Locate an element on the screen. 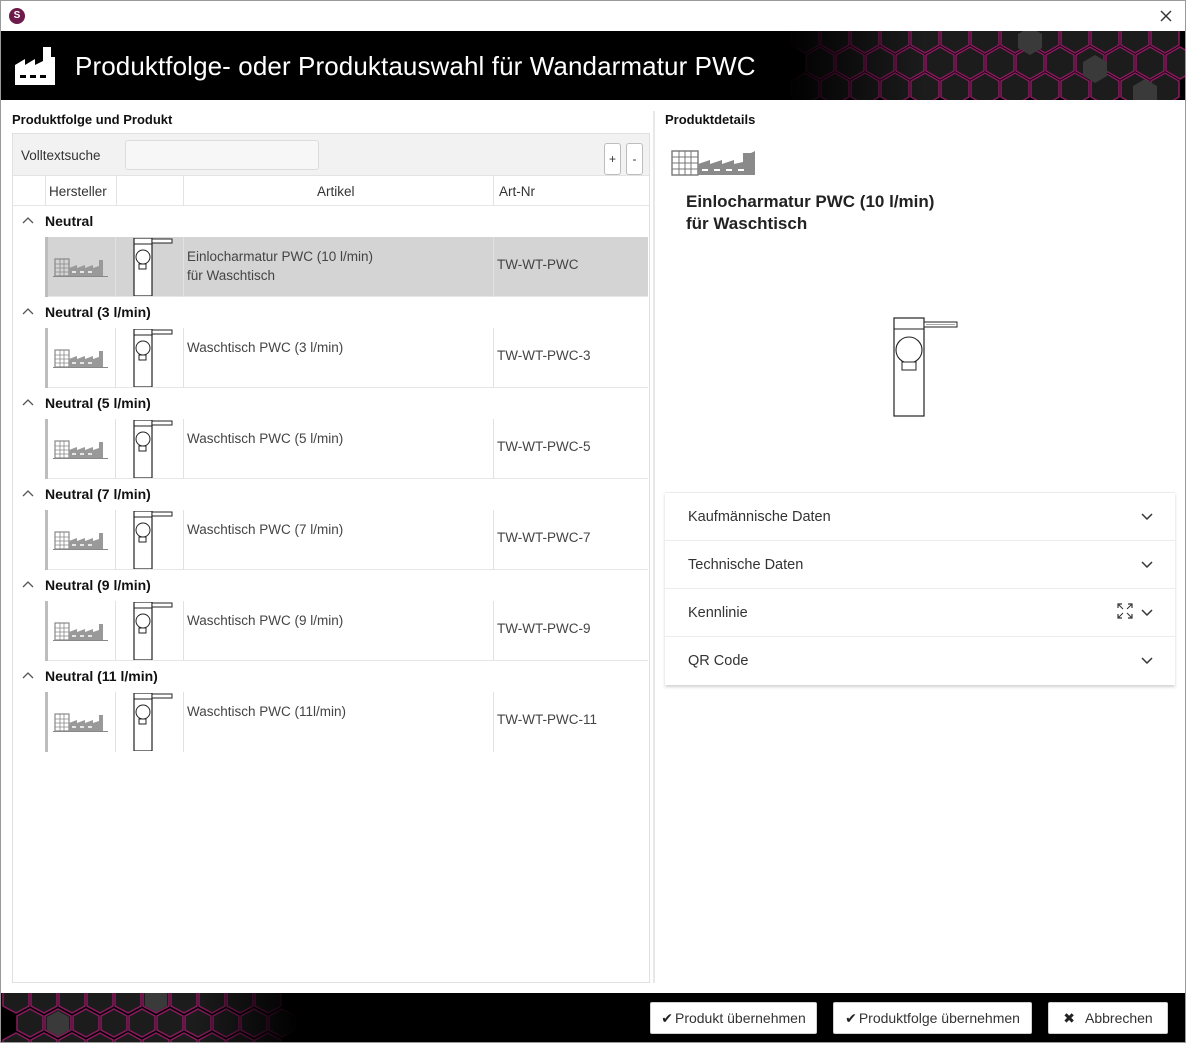 Image resolution: width=1186 pixels, height=1043 pixels. product-row: Waschtisch PWC (5 l/min) TW-WT-PWC-5 is located at coordinates (346, 449).